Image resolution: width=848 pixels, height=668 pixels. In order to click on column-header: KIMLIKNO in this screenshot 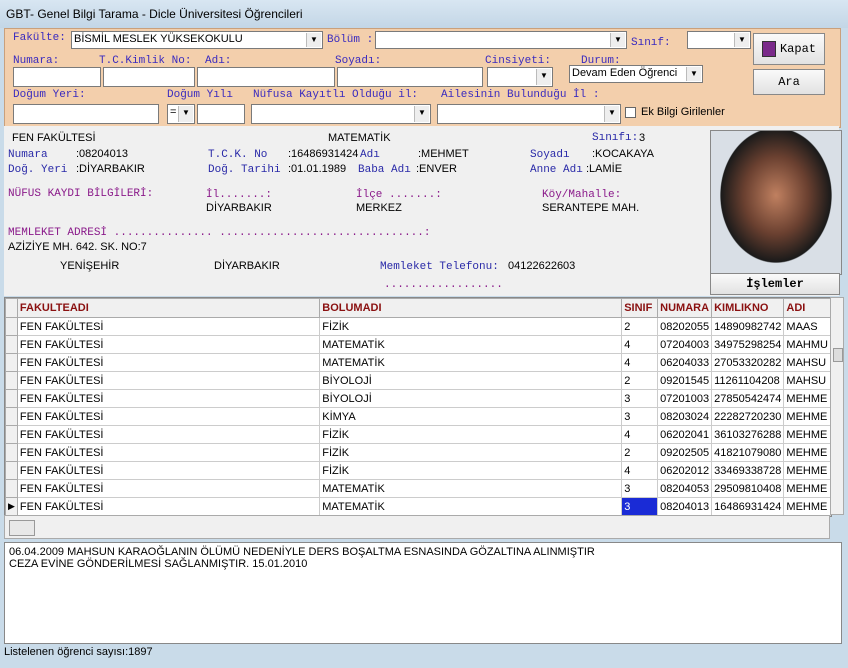, I will do `click(748, 308)`.